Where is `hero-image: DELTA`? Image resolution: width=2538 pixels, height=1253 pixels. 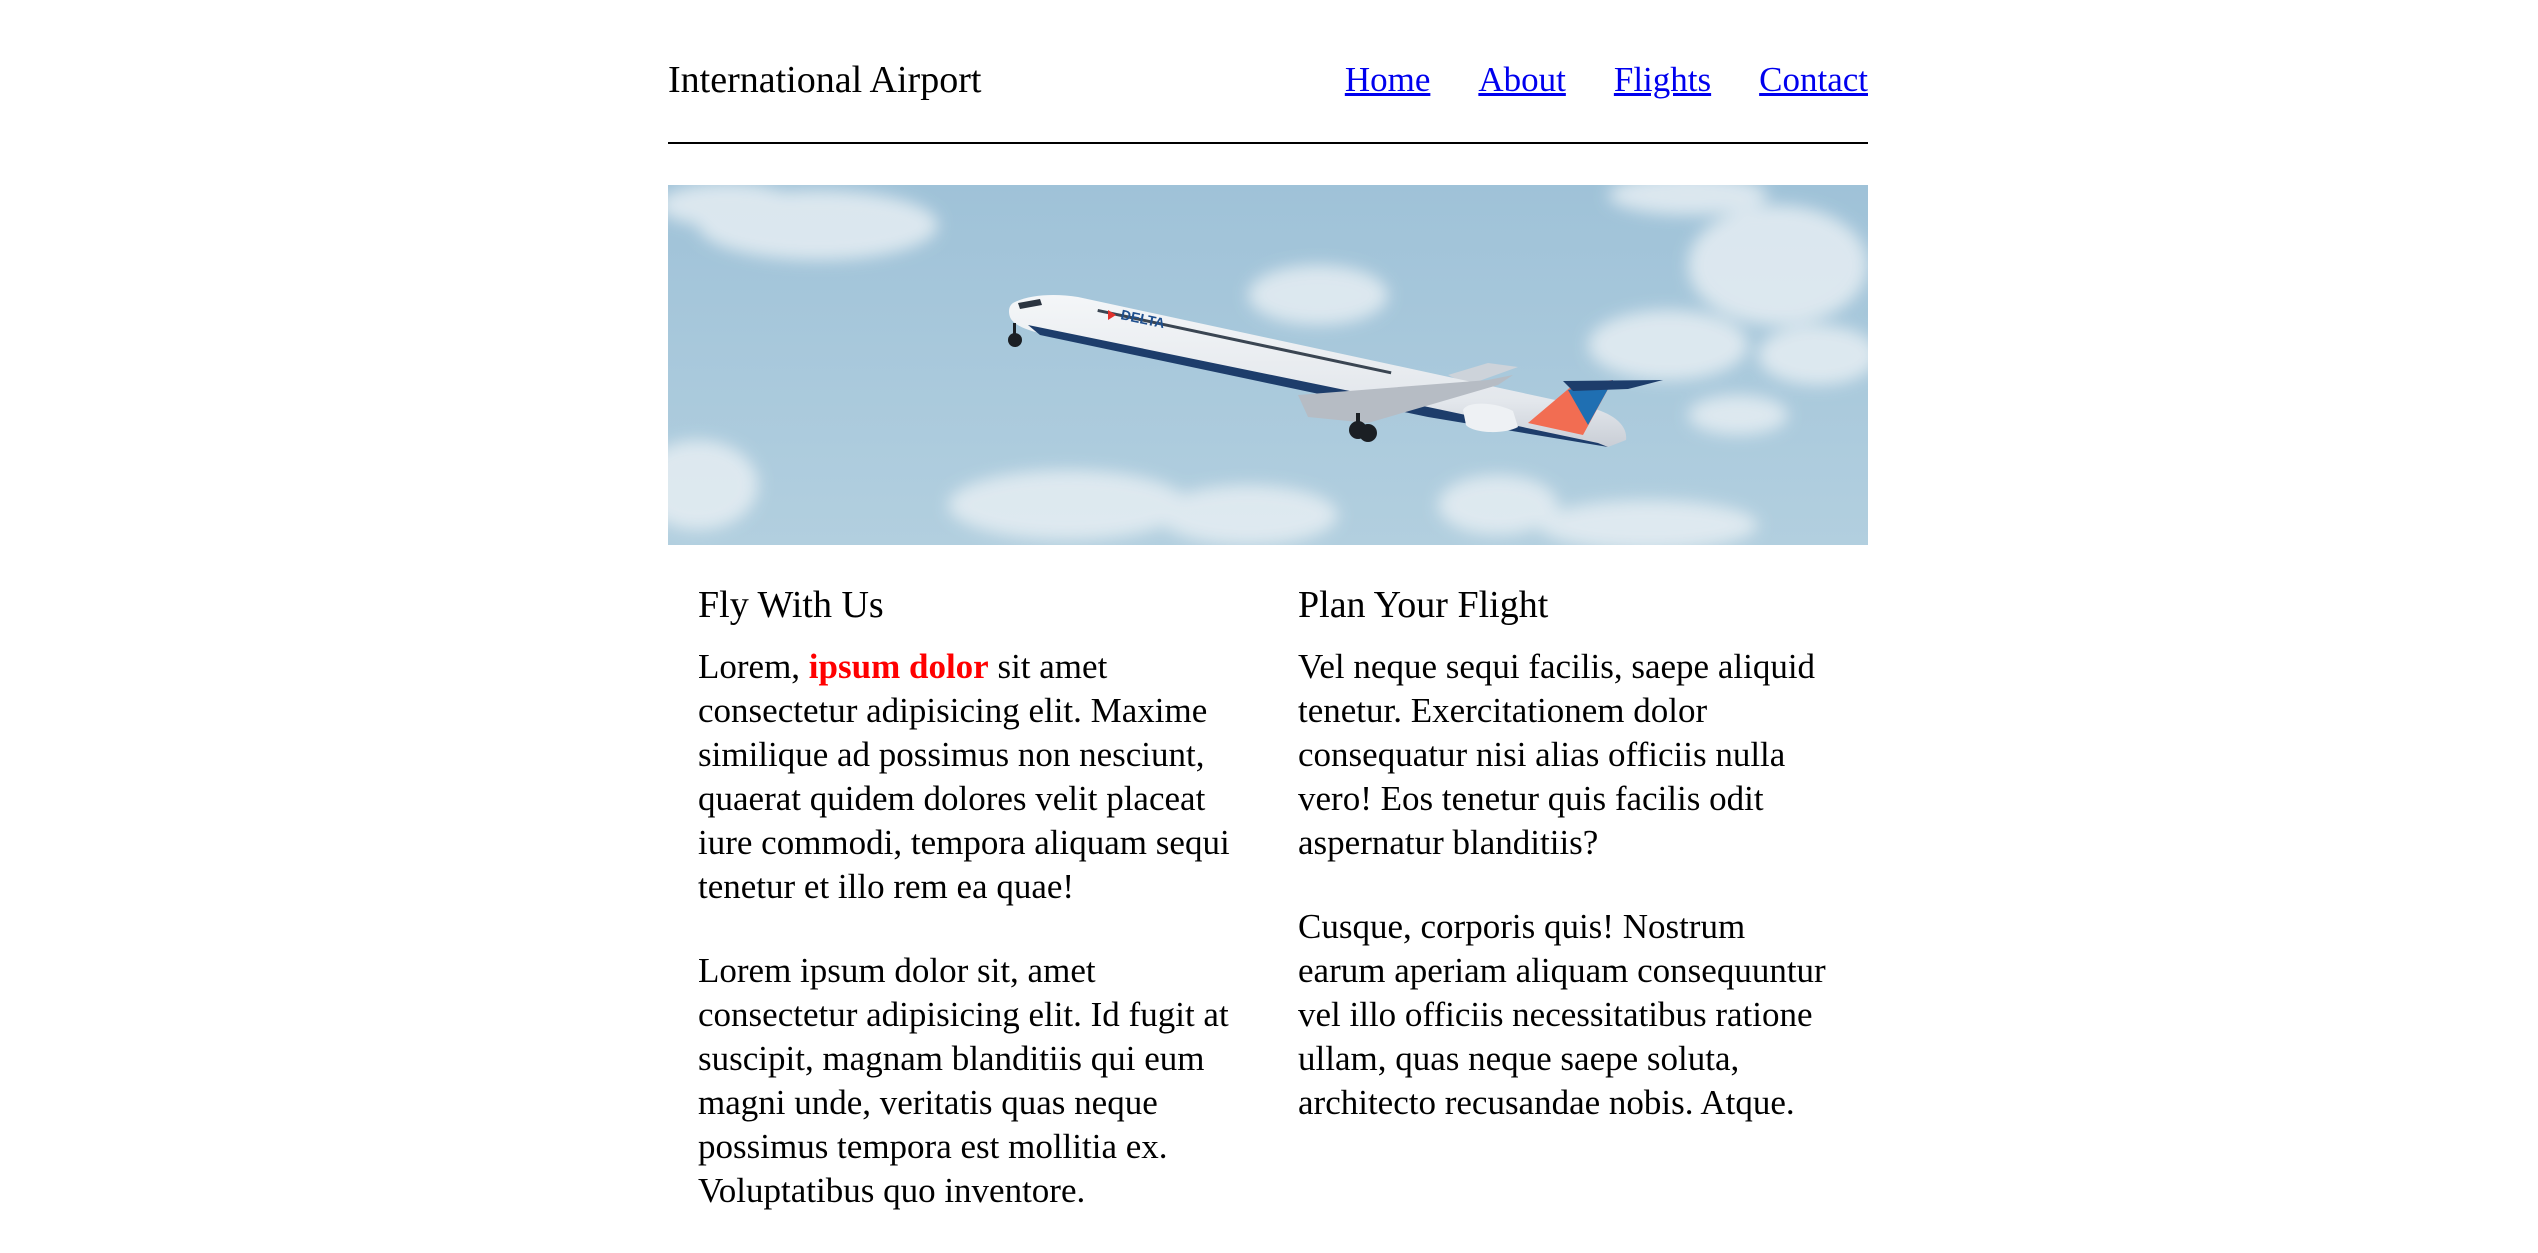
hero-image: DELTA is located at coordinates (1268, 365).